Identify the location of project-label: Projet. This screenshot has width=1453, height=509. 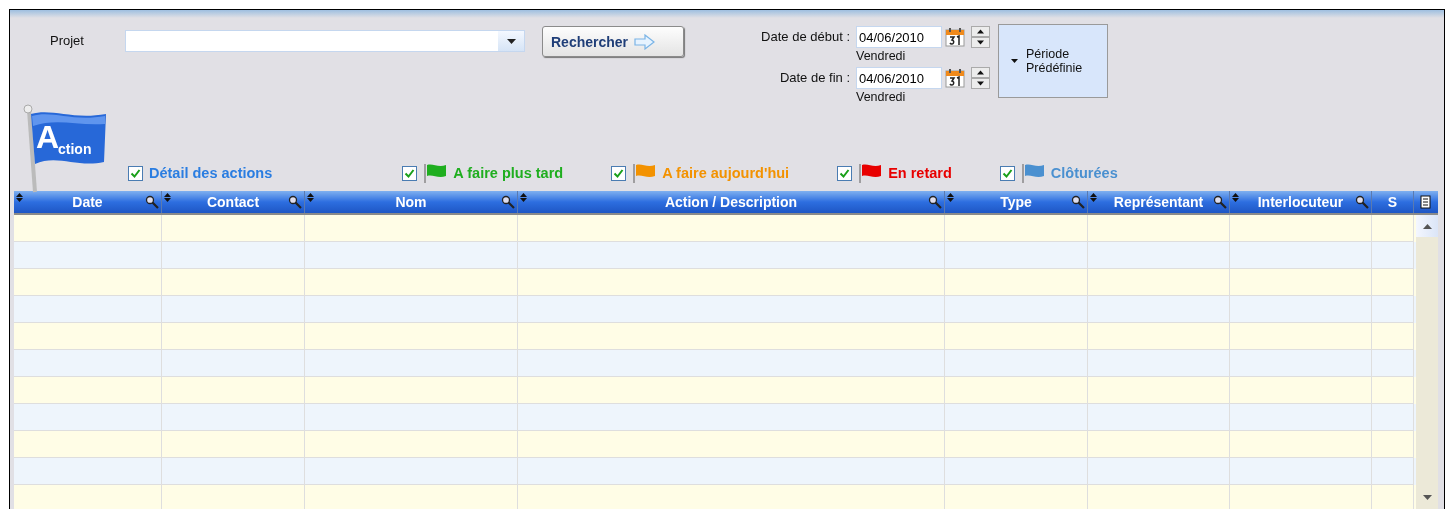
(67, 40).